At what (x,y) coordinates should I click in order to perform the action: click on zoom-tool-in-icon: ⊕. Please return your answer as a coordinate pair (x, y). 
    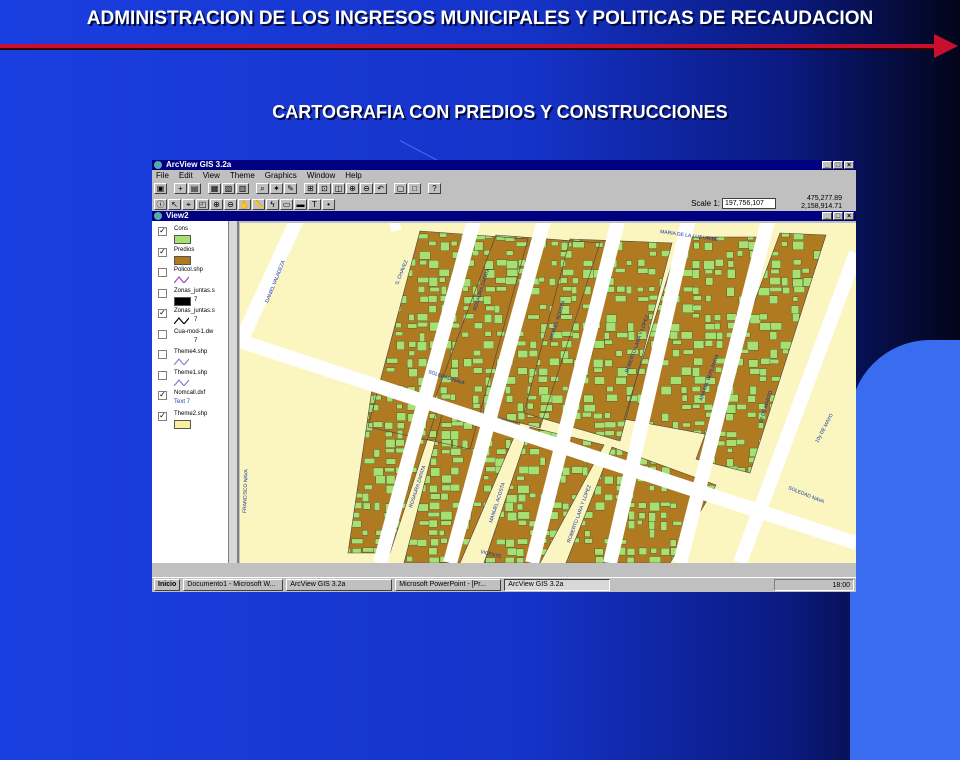
    Looking at the image, I should click on (216, 204).